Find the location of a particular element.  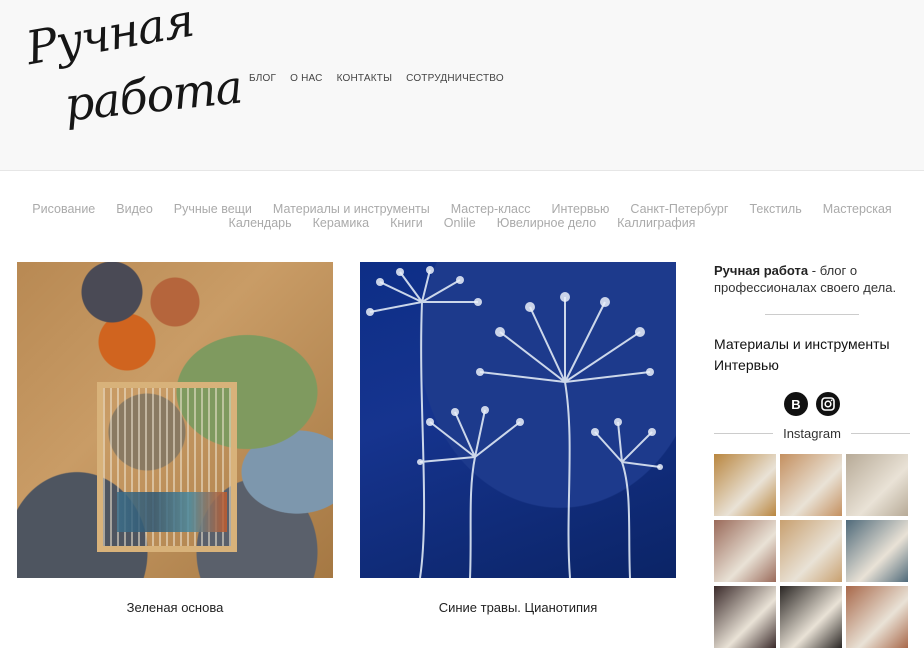

site-logo: Ручная работа is located at coordinates (131, 77).